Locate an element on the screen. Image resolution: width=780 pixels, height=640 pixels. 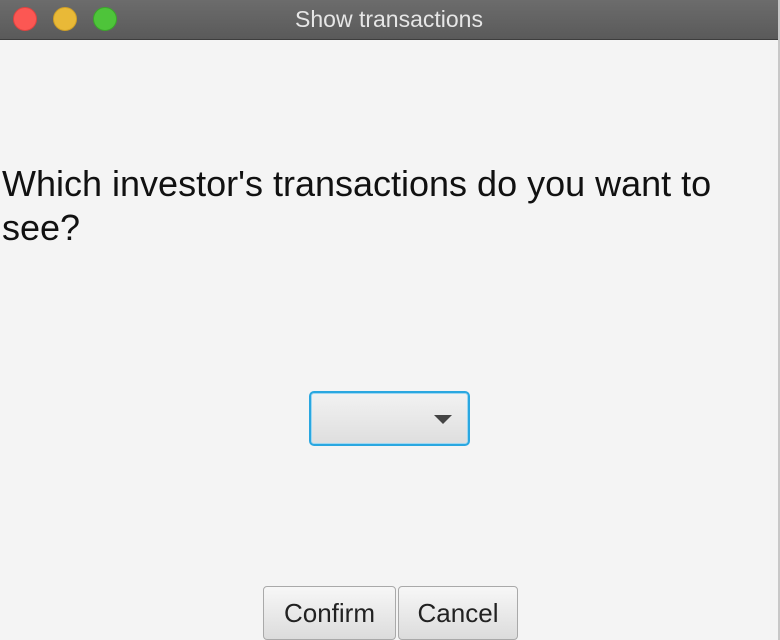
title-bar: Show transactions is located at coordinates (389, 20).